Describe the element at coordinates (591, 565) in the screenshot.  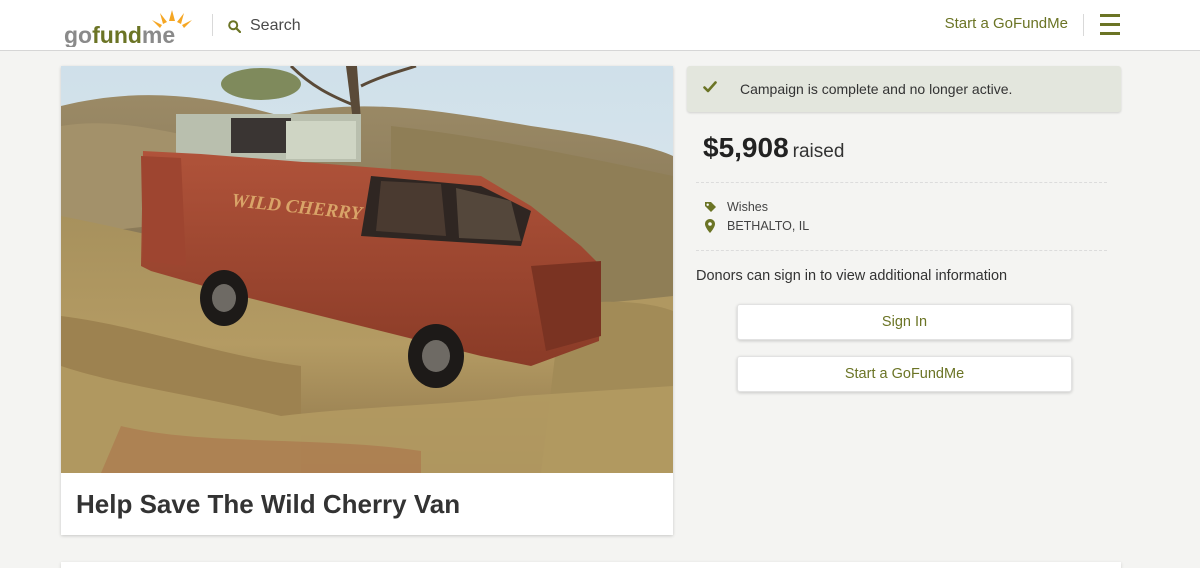
I see `content-card` at that location.